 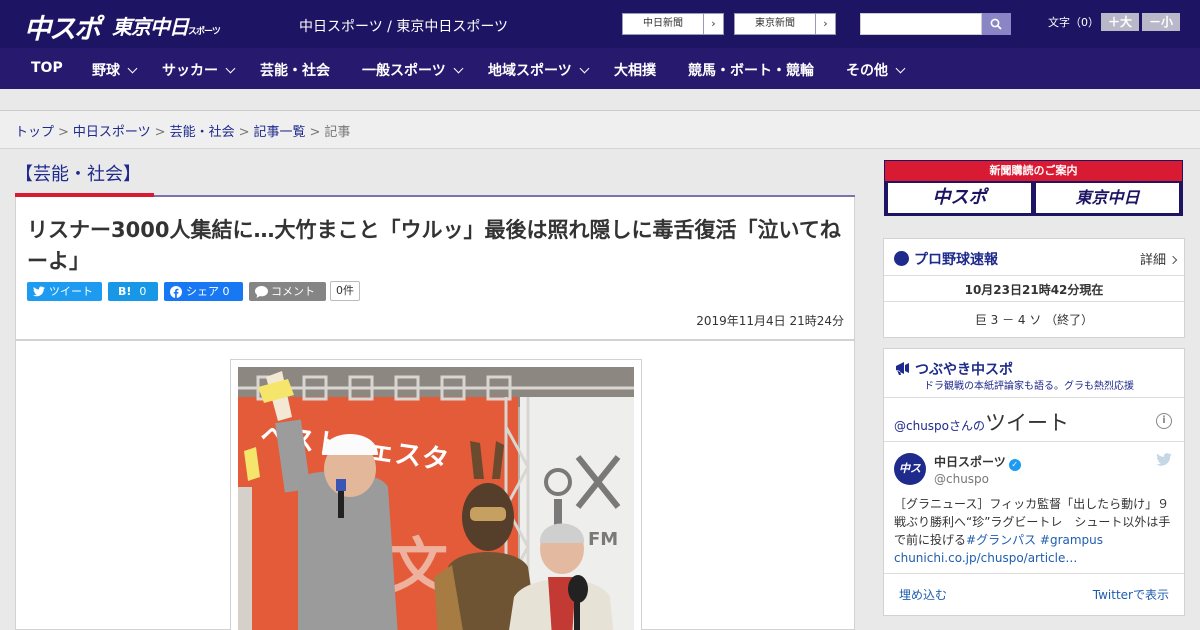 I want to click on subscription-ad: 新聞購読のご案内 中スポ 東京中日, so click(x=1033, y=188).